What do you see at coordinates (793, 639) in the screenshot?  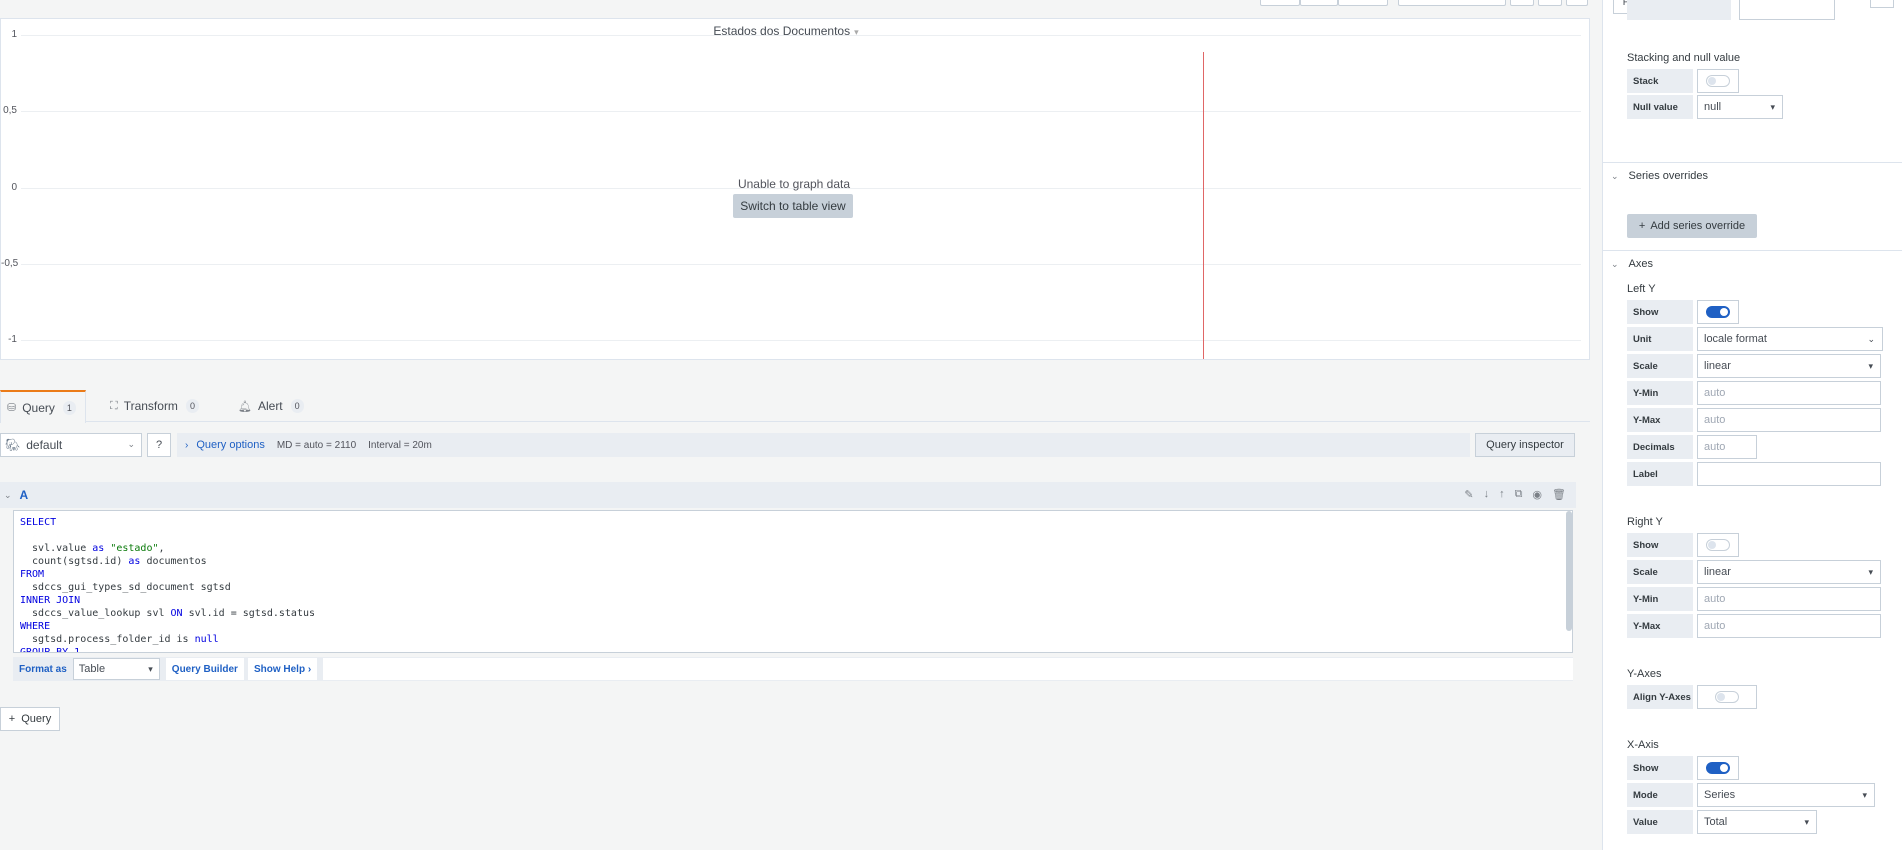 I see `code-line: sgtsd.process_folder_id is null` at bounding box center [793, 639].